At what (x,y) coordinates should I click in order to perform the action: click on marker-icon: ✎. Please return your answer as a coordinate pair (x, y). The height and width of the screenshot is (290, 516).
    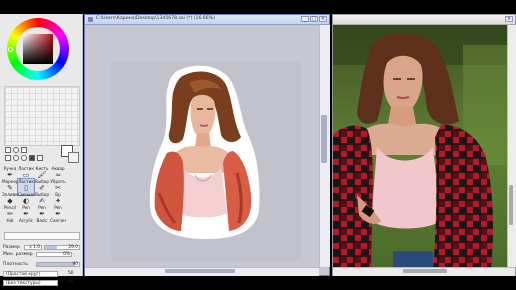
    Looking at the image, I should click on (10, 188).